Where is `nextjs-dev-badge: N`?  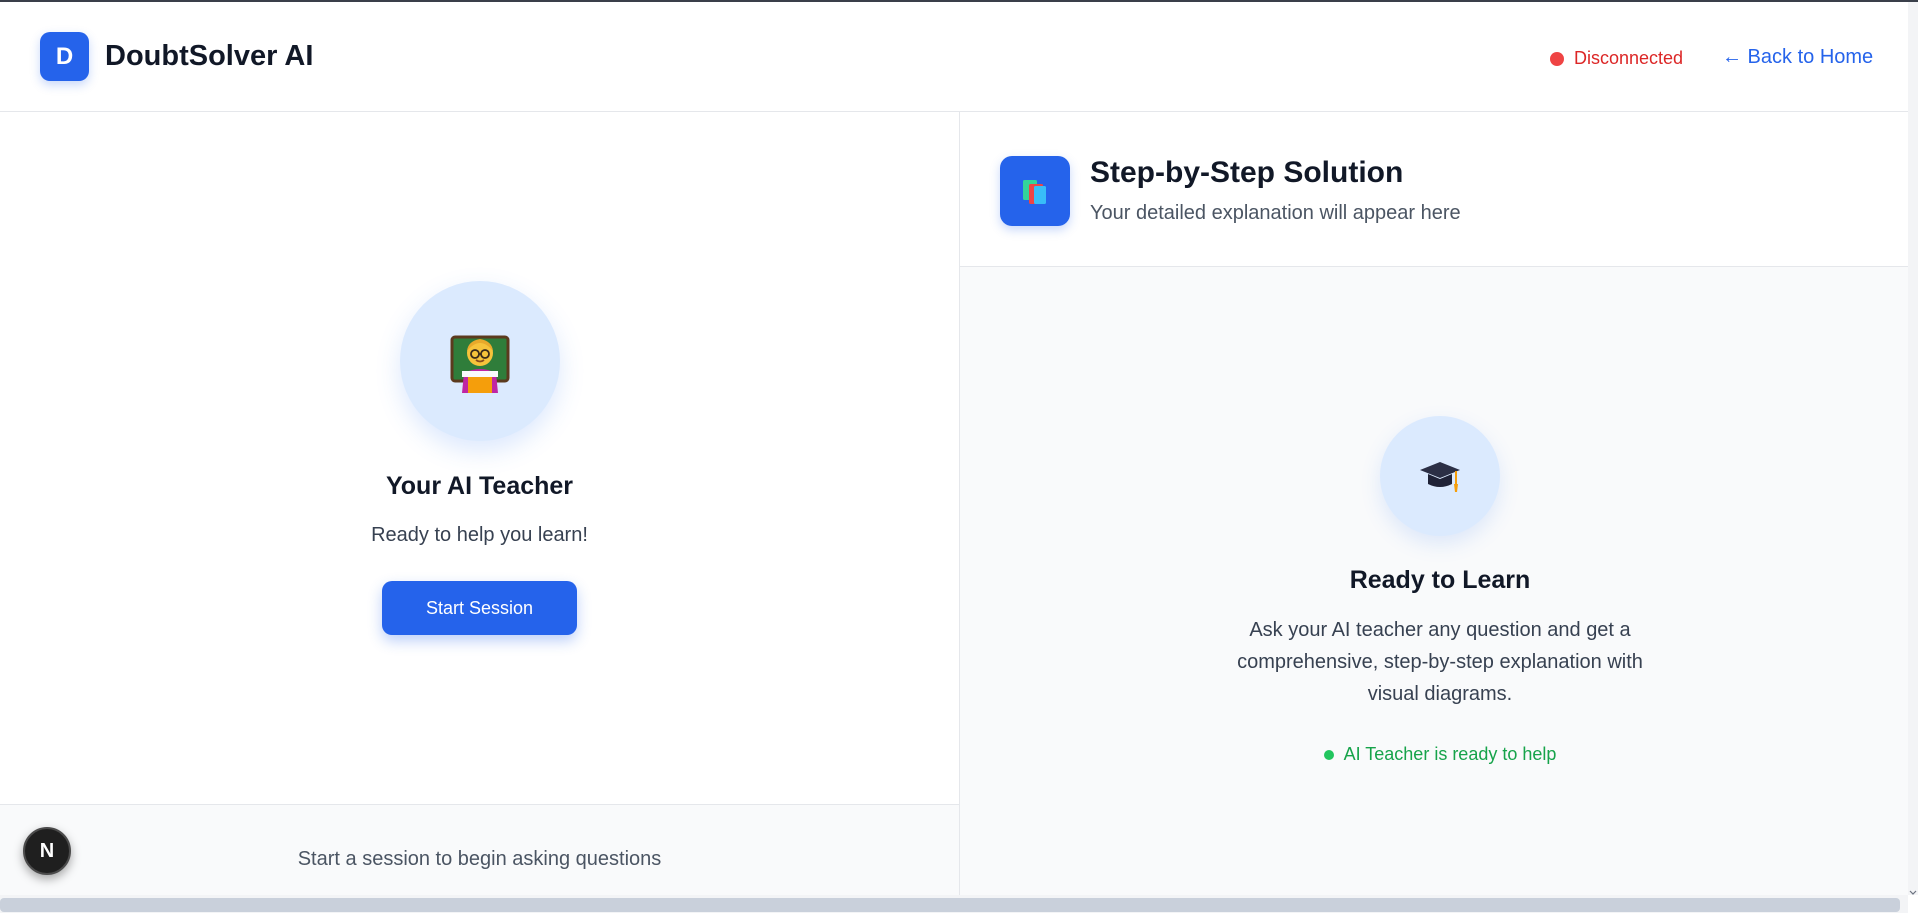 nextjs-dev-badge: N is located at coordinates (47, 851).